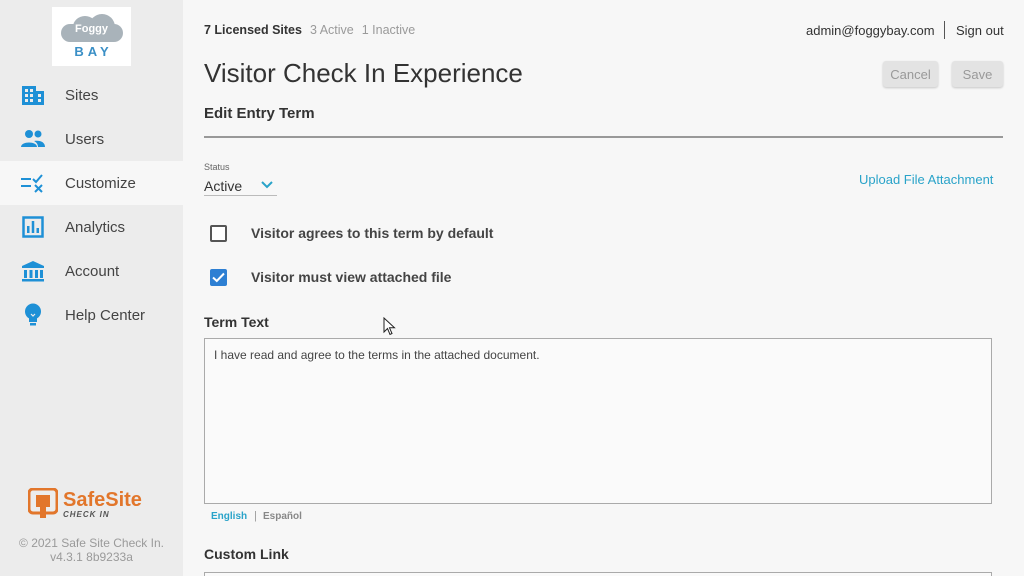 This screenshot has height=576, width=1024. I want to click on cloud-logo-mark: Foggy, so click(91, 28).